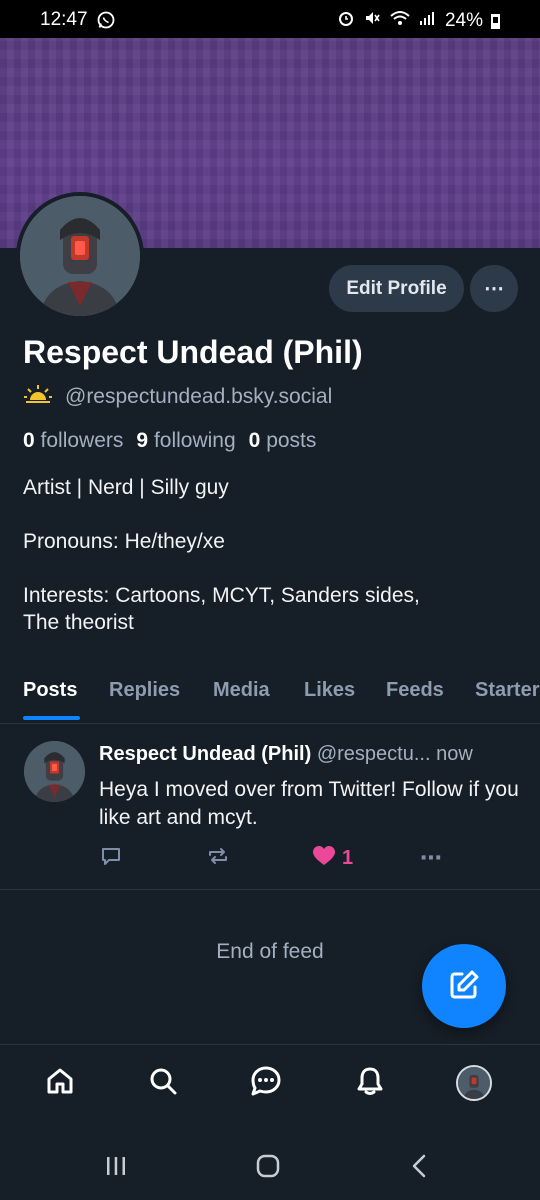  Describe the element at coordinates (431, 858) in the screenshot. I see `post-more-button: ⋯` at that location.